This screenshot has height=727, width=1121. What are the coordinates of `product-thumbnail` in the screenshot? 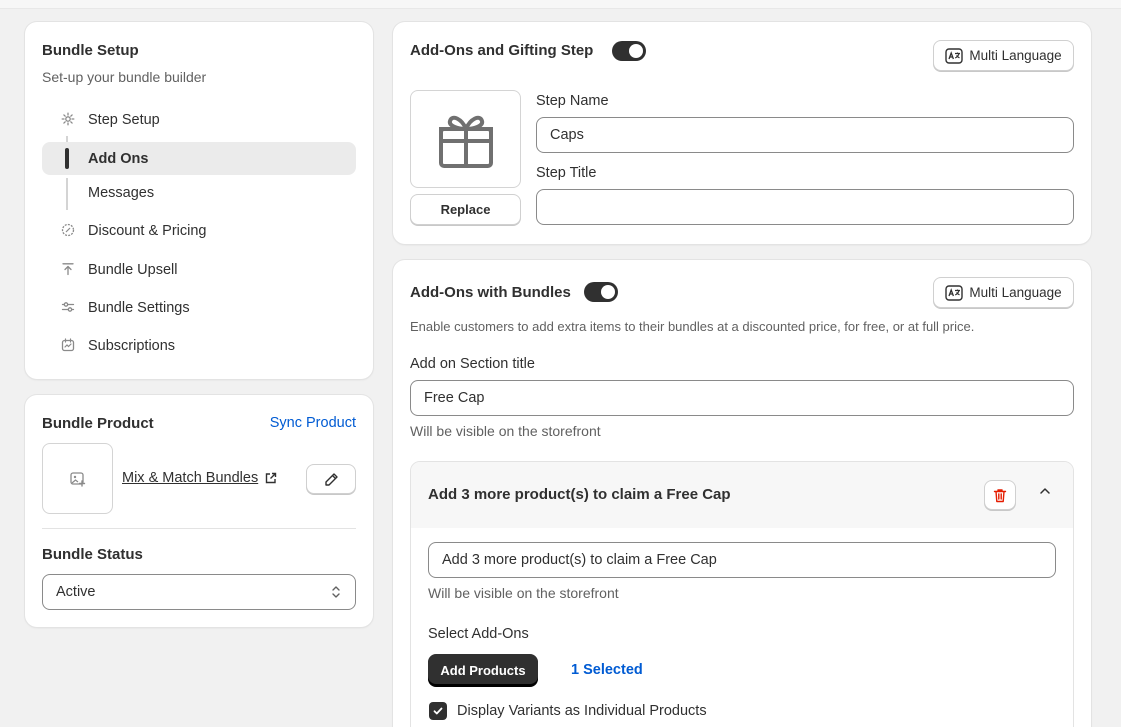 It's located at (77, 478).